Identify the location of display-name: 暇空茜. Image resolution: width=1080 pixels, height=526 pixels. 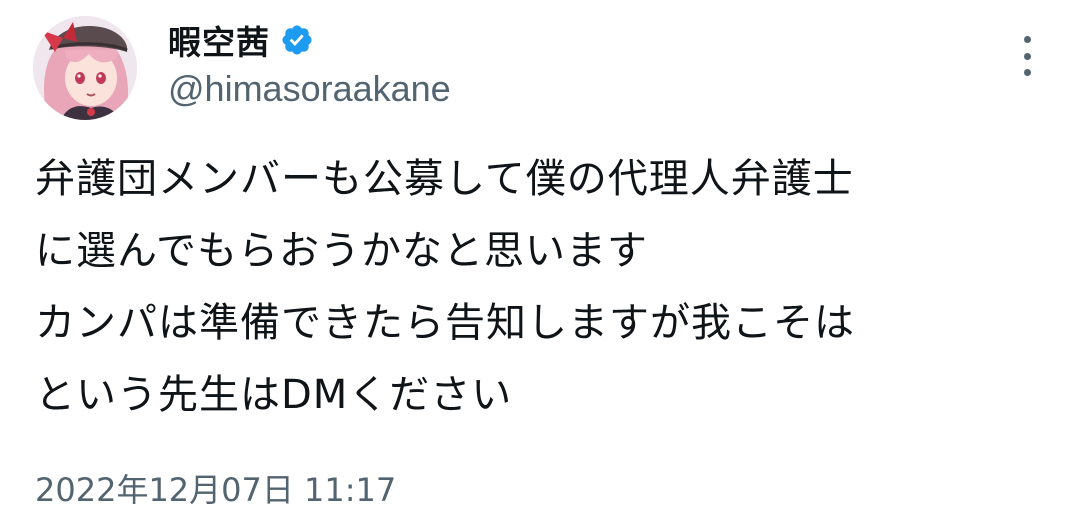
(219, 40).